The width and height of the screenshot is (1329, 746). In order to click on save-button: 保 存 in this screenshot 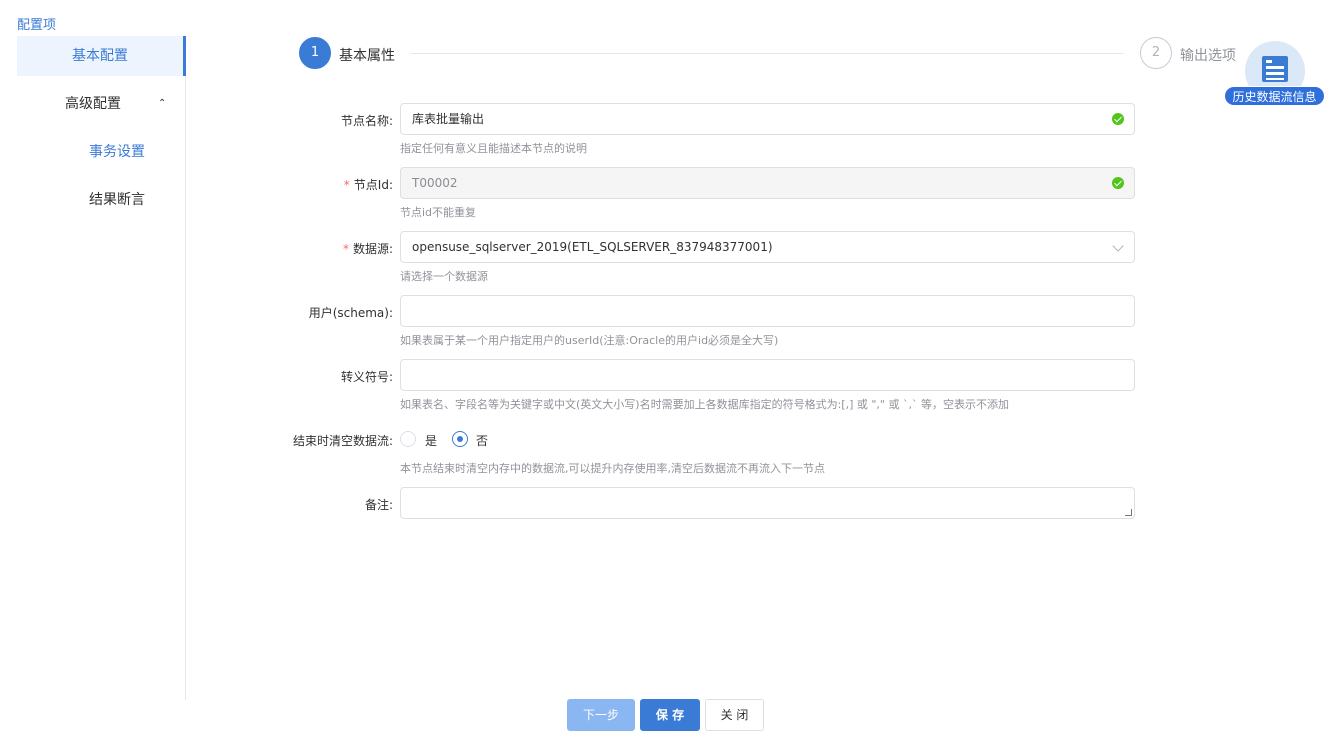, I will do `click(670, 715)`.